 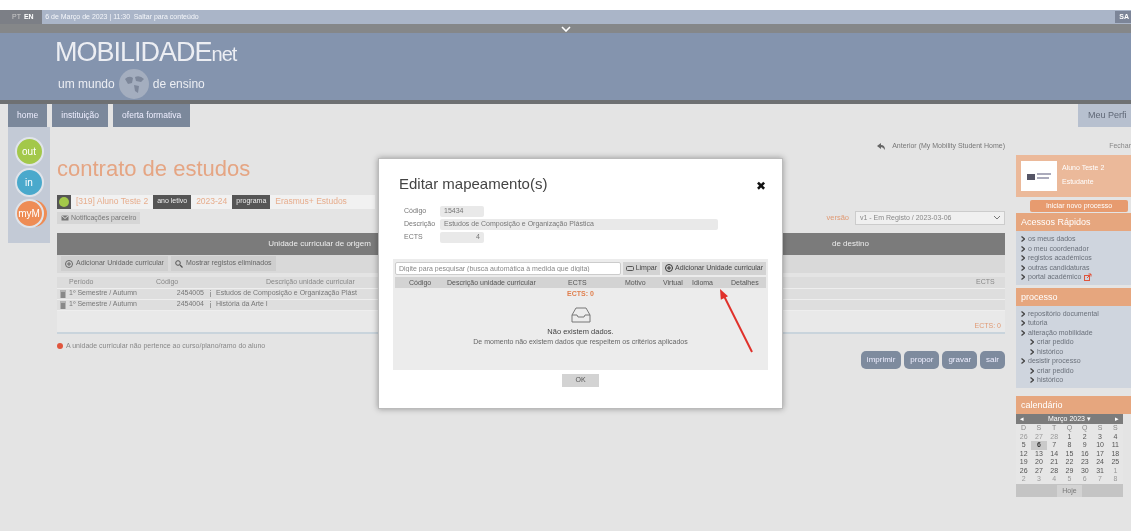 I want to click on tagline-text: um mundo, so click(x=86, y=84).